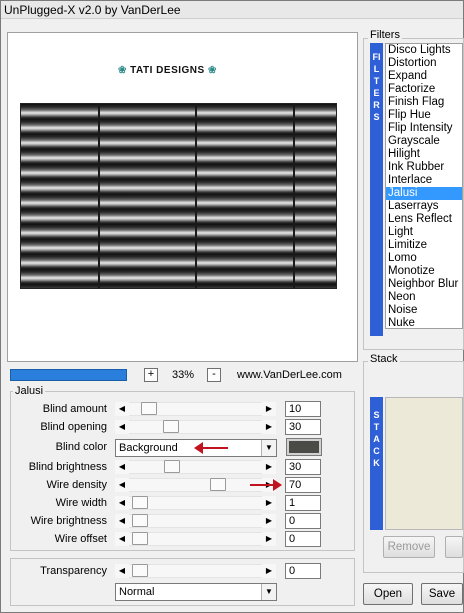 This screenshot has height=613, width=464. What do you see at coordinates (195, 427) in the screenshot?
I see `blind-opening-slider-track` at bounding box center [195, 427].